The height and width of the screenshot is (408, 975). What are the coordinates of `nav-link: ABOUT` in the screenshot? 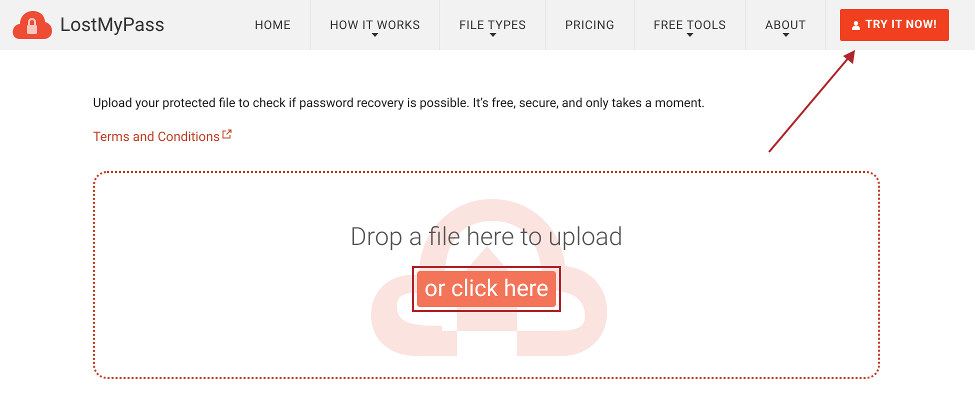 It's located at (785, 25).